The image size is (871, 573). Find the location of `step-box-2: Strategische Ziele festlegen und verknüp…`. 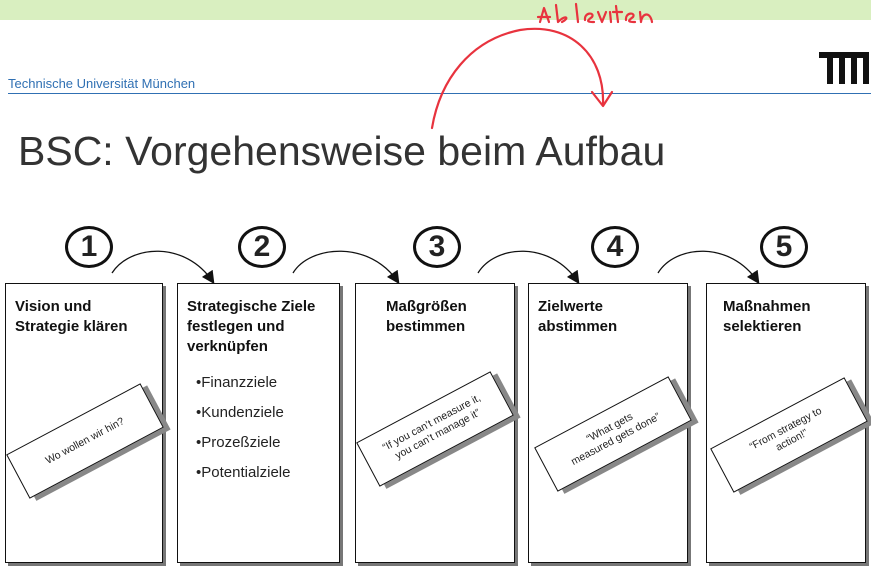

step-box-2: Strategische Ziele festlegen und verknüp… is located at coordinates (258, 423).